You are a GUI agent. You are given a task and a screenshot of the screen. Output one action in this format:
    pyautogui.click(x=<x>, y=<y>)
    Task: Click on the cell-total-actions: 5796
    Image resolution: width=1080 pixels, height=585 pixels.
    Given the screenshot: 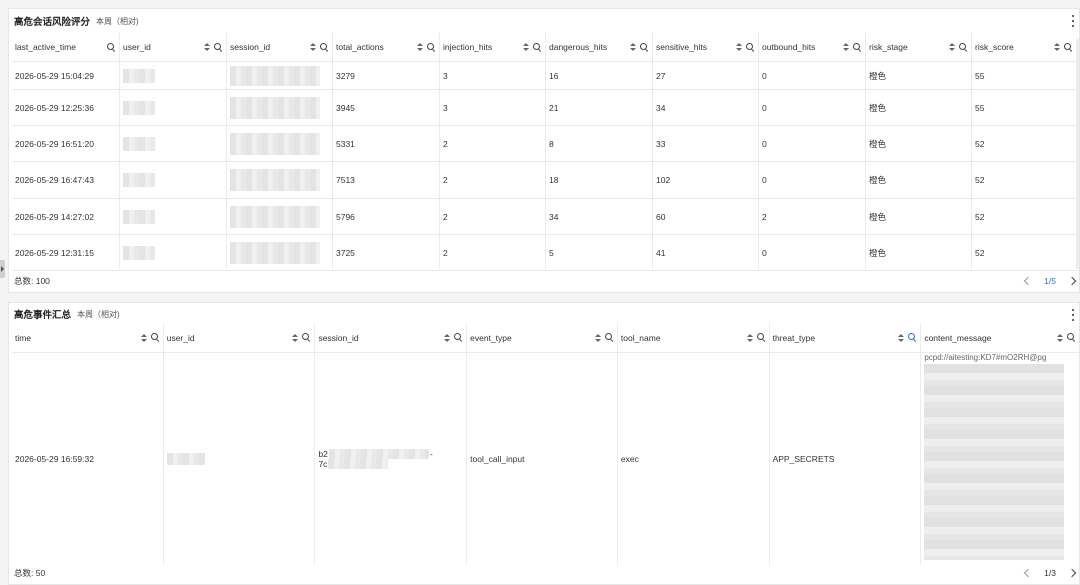 What is the action you would take?
    pyautogui.click(x=386, y=216)
    